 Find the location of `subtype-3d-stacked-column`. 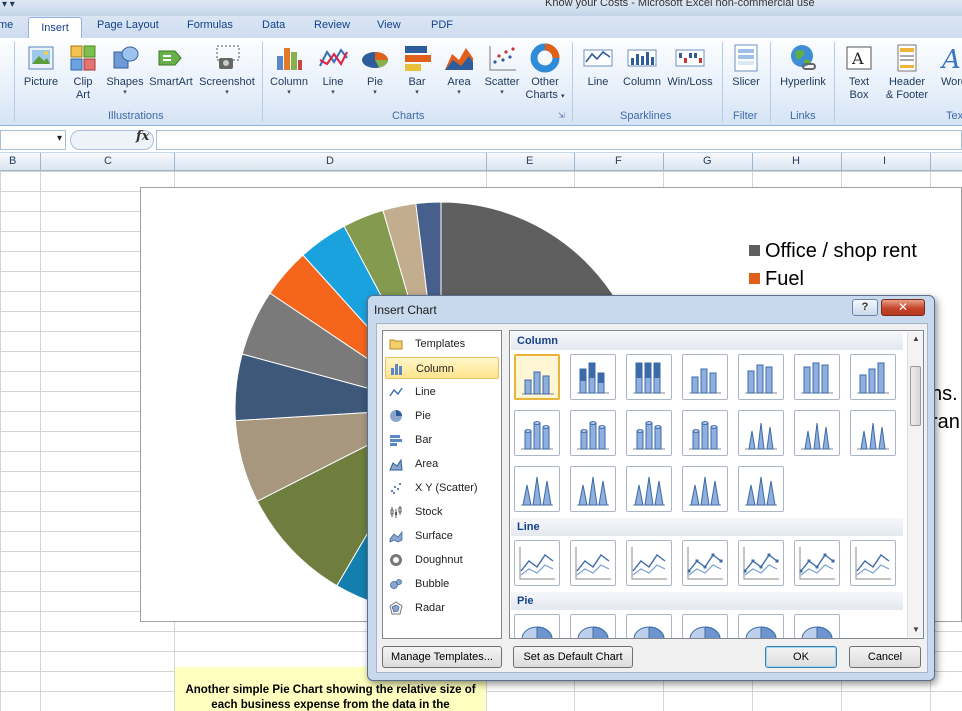

subtype-3d-stacked-column is located at coordinates (761, 377).